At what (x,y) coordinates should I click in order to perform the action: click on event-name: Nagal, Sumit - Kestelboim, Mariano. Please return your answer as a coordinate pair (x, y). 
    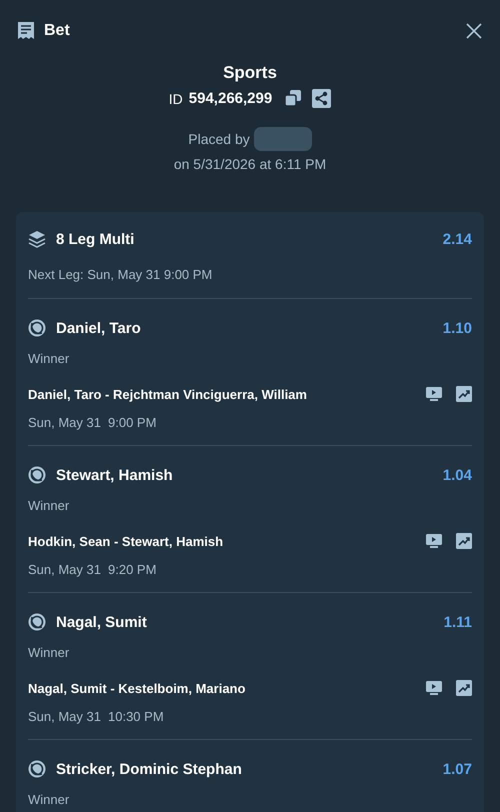
    Looking at the image, I should click on (137, 688).